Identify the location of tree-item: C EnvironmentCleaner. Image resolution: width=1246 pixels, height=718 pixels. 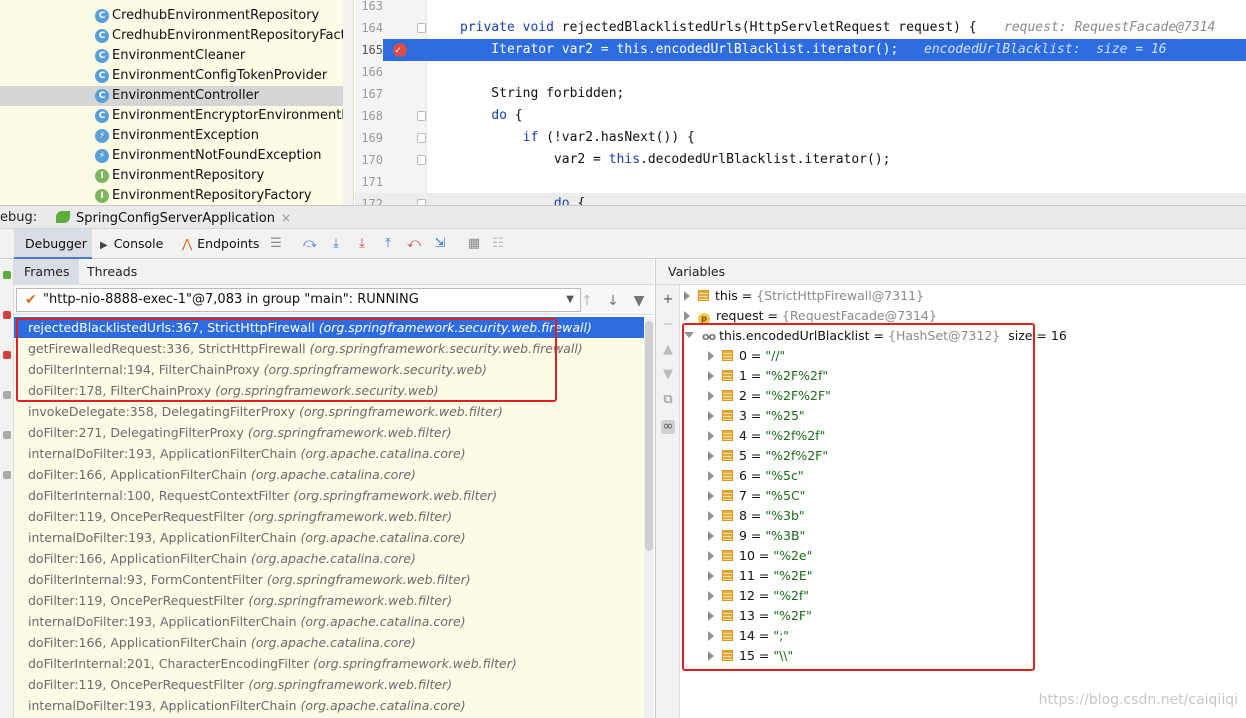
(176, 56).